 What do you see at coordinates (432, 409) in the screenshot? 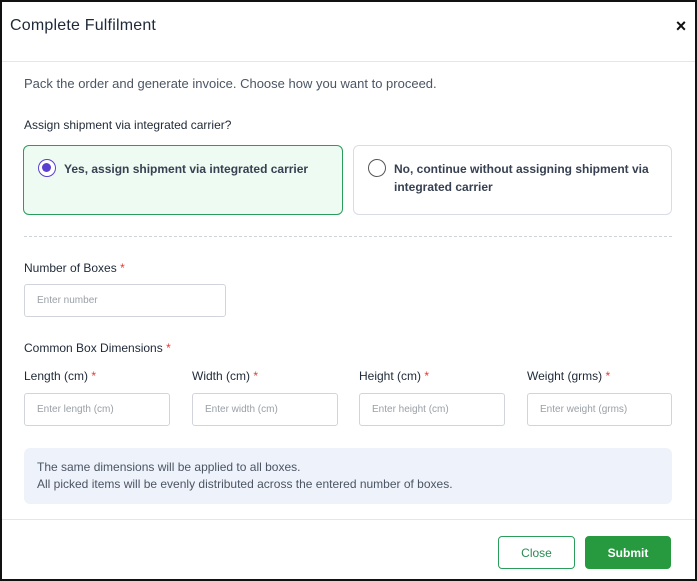
I see `height-input` at bounding box center [432, 409].